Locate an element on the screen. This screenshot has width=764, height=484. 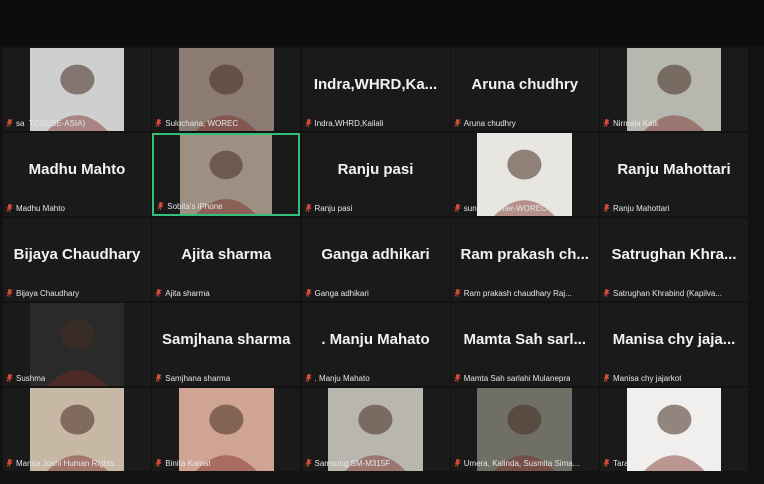
participant-tile: Sobita's iPhone is located at coordinates (226, 174).